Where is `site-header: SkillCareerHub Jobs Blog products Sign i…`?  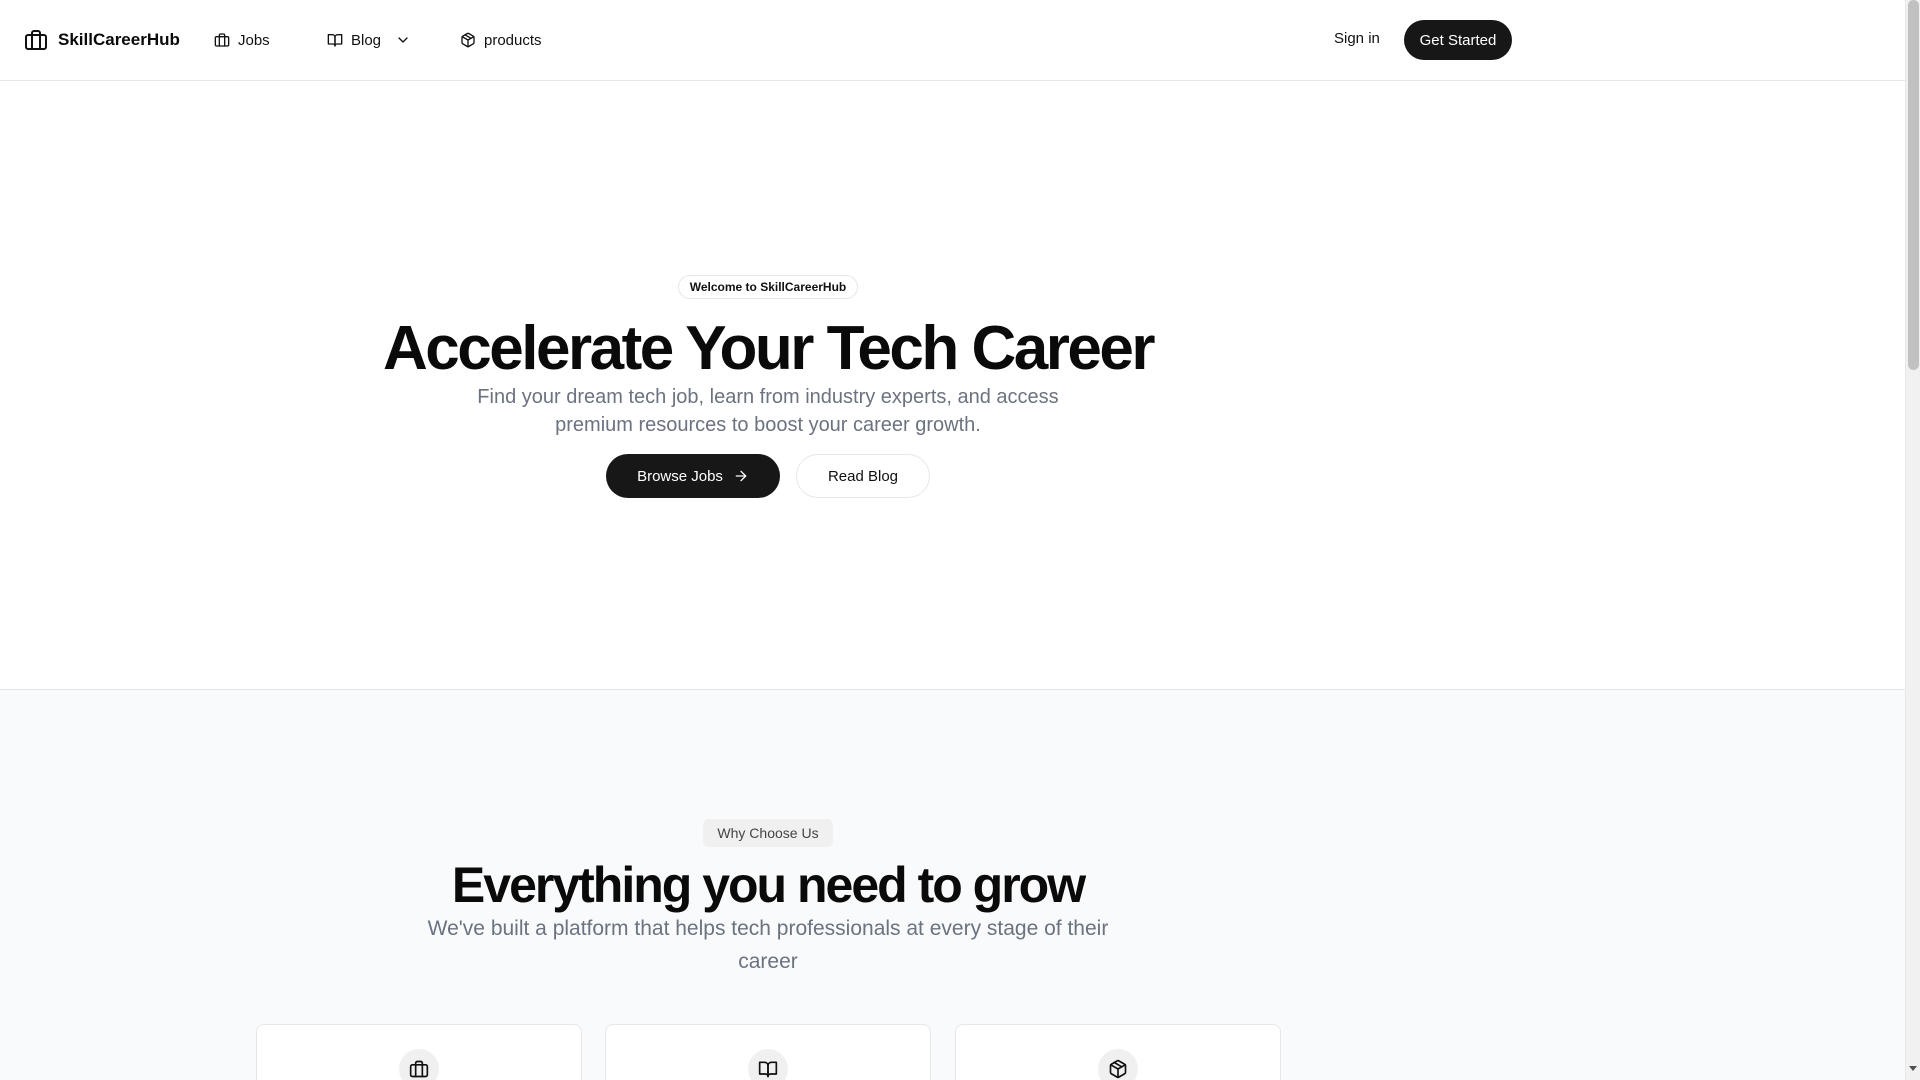
site-header: SkillCareerHub Jobs Blog products Sign i… is located at coordinates (952, 40).